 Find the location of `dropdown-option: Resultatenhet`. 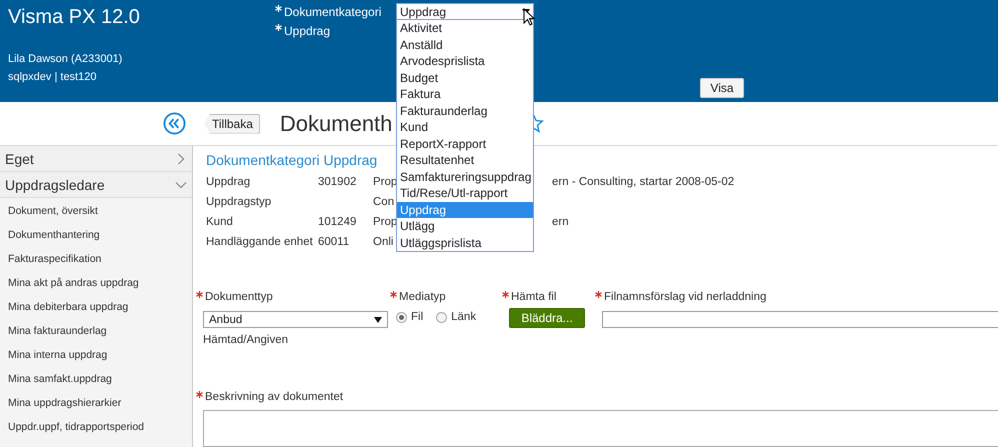

dropdown-option: Resultatenhet is located at coordinates (465, 160).